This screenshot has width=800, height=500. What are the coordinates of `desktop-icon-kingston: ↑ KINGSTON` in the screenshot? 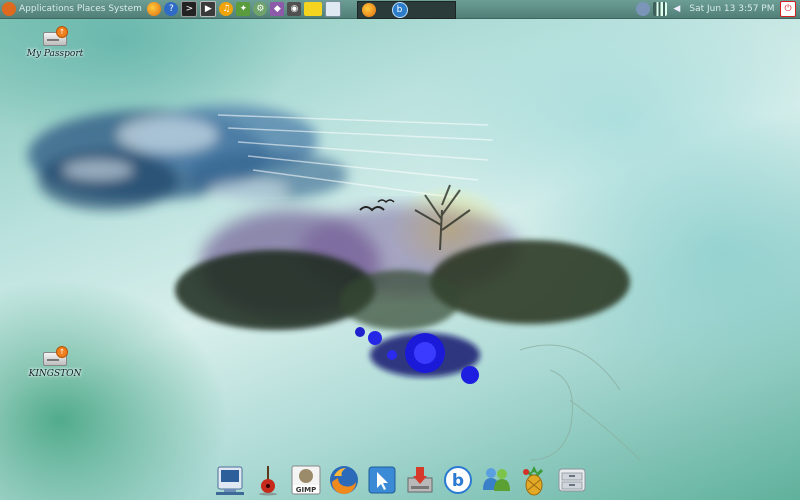 It's located at (55, 362).